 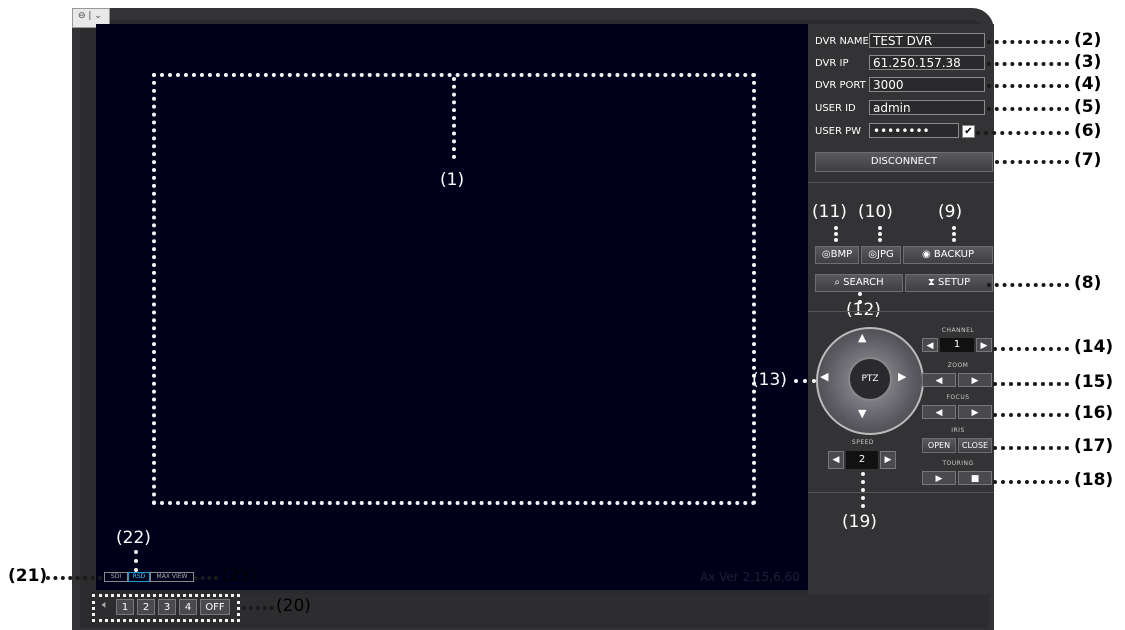 I want to click on touring-play-button: ▶, so click(x=939, y=478).